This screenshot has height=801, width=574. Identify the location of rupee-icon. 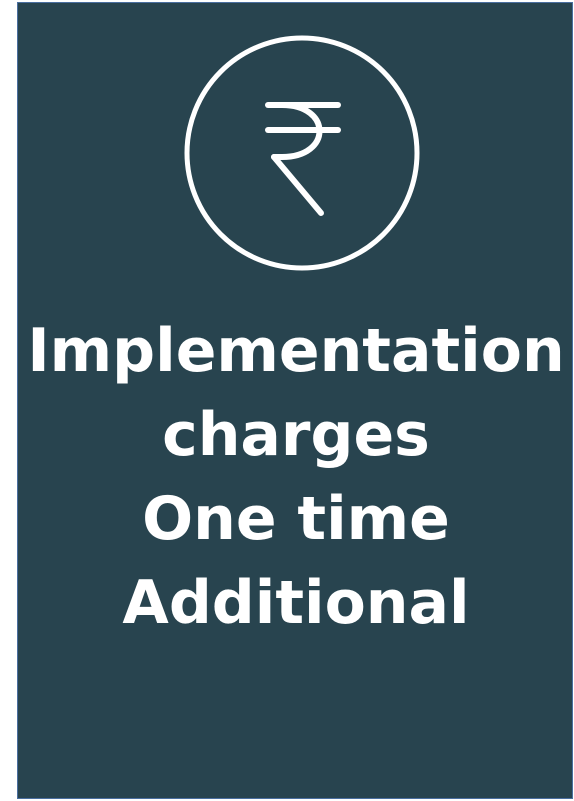
(302, 153).